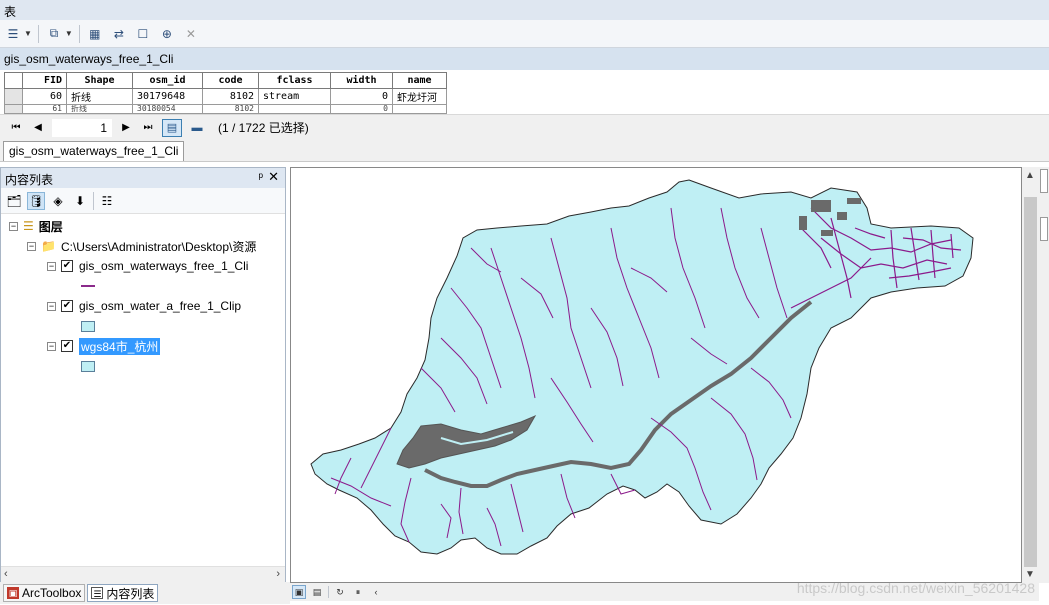 The image size is (1049, 605). Describe the element at coordinates (1030, 574) in the screenshot. I see `scroll-down-icon: ▼` at that location.